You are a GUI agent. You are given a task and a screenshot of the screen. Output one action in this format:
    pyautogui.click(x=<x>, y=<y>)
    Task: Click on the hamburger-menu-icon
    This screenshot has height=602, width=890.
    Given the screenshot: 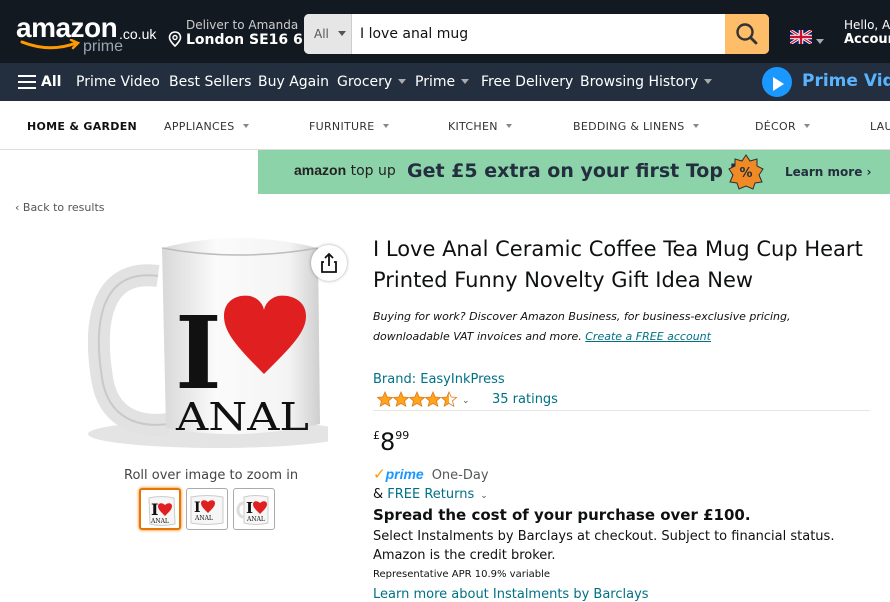 What is the action you would take?
    pyautogui.click(x=27, y=82)
    